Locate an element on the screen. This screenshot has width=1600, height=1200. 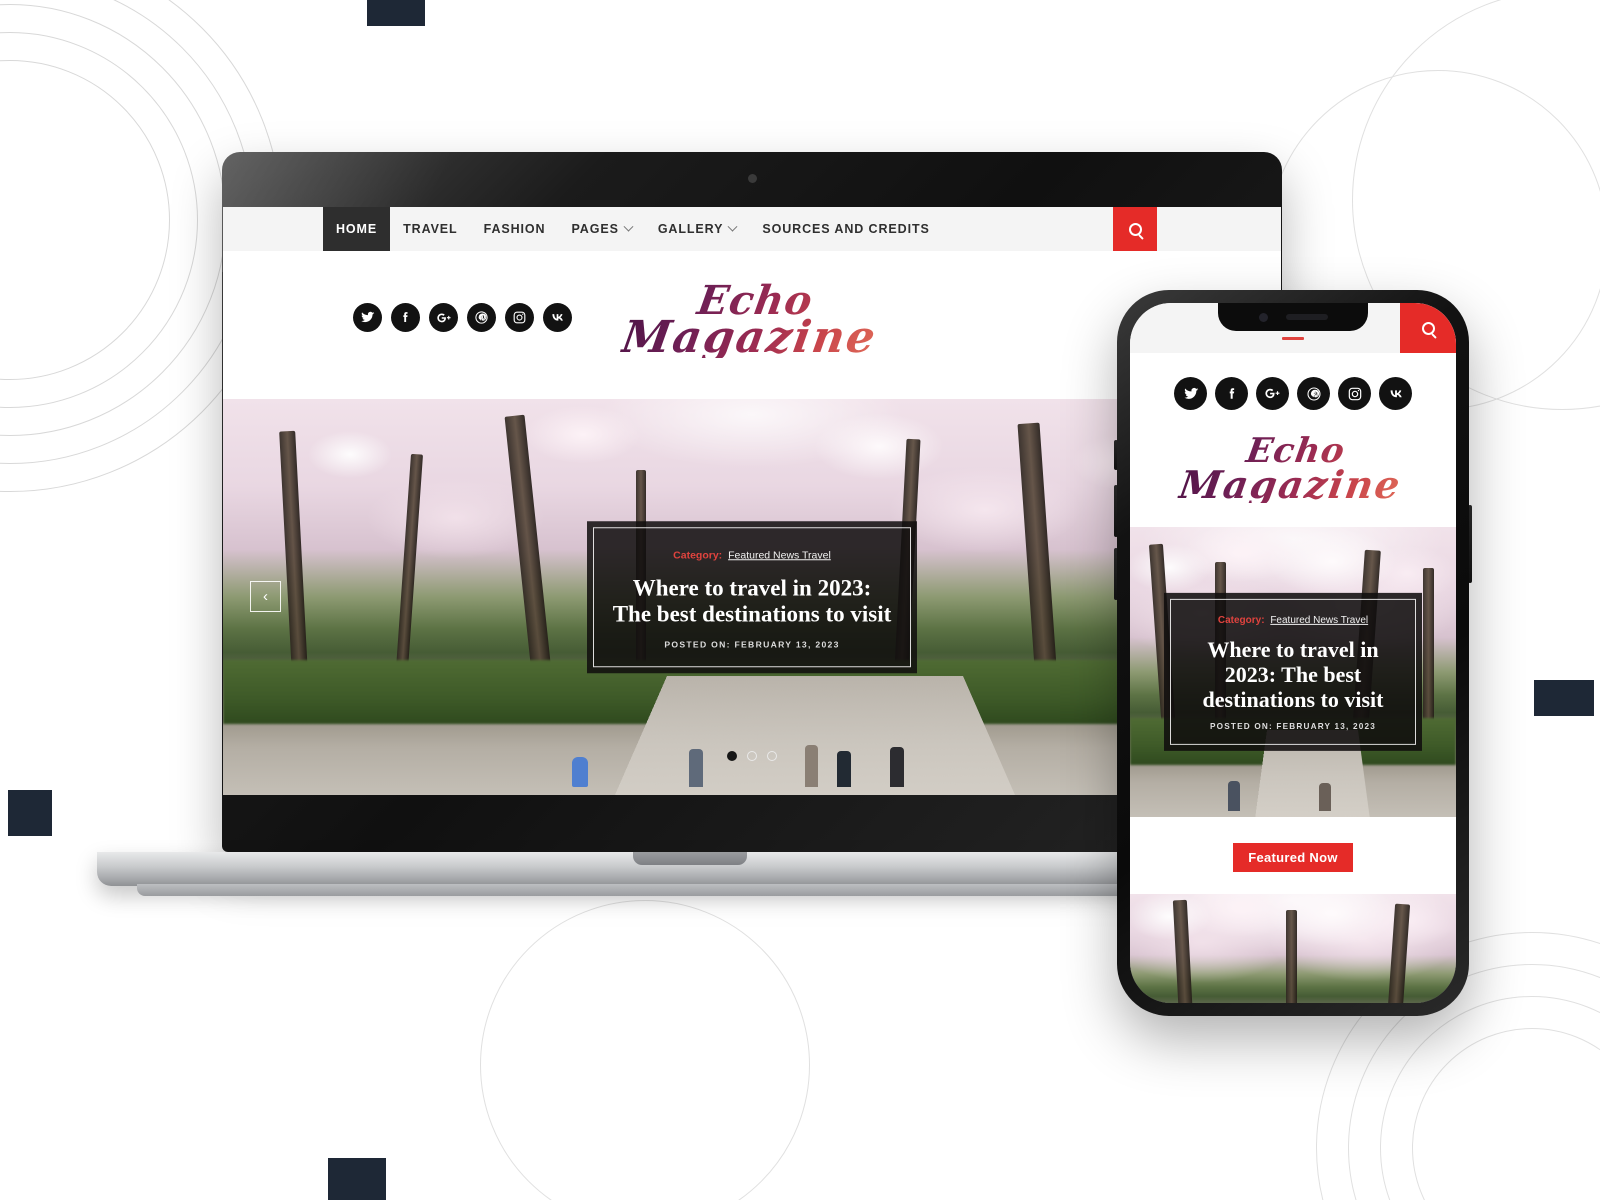
nav-item-label: Travel is located at coordinates (430, 229).